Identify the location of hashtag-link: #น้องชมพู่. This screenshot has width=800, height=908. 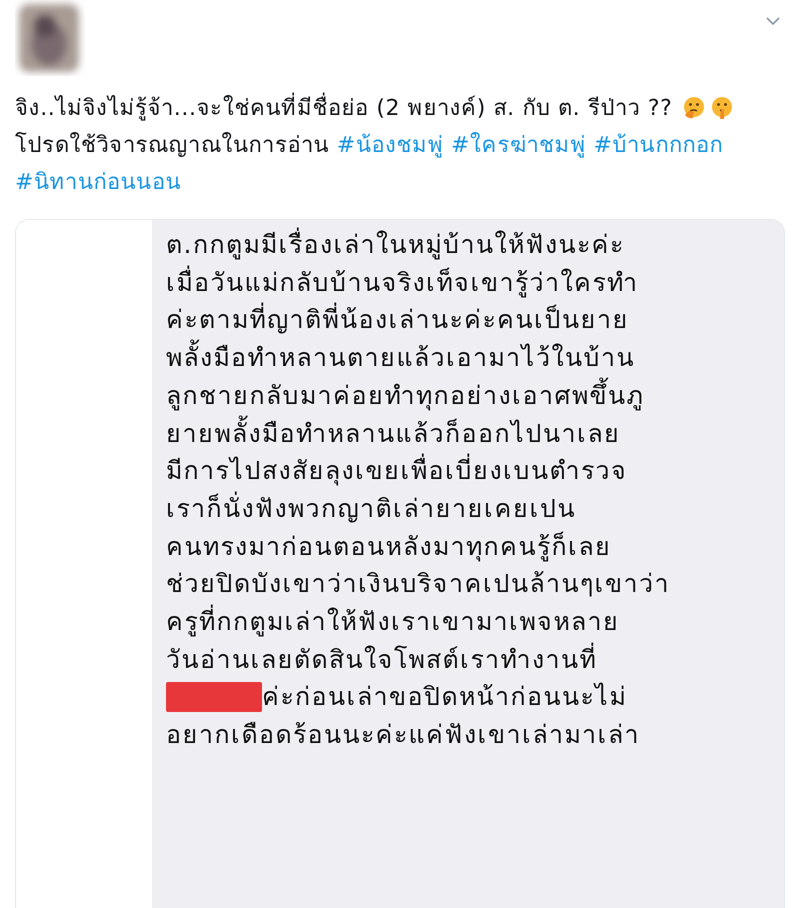
(390, 145).